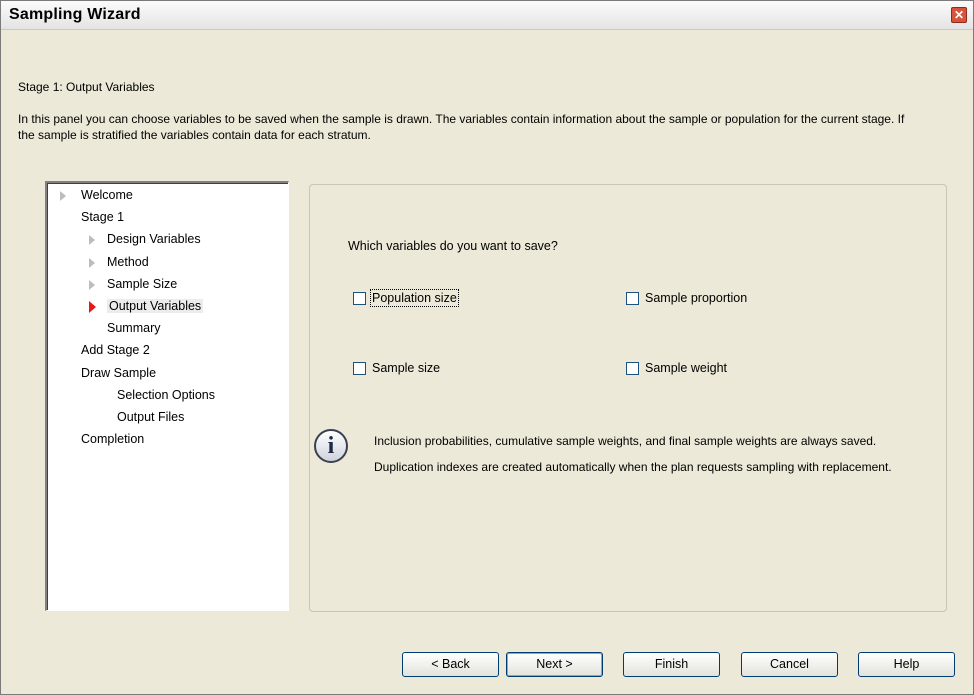 The width and height of the screenshot is (974, 695). What do you see at coordinates (406, 368) in the screenshot?
I see `sample-size-label: Sample size` at bounding box center [406, 368].